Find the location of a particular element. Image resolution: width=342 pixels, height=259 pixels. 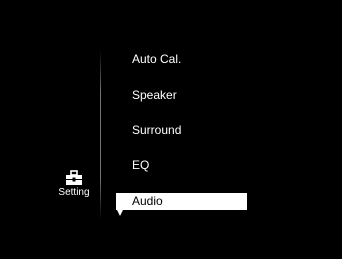

toolbox-icon is located at coordinates (74, 177).